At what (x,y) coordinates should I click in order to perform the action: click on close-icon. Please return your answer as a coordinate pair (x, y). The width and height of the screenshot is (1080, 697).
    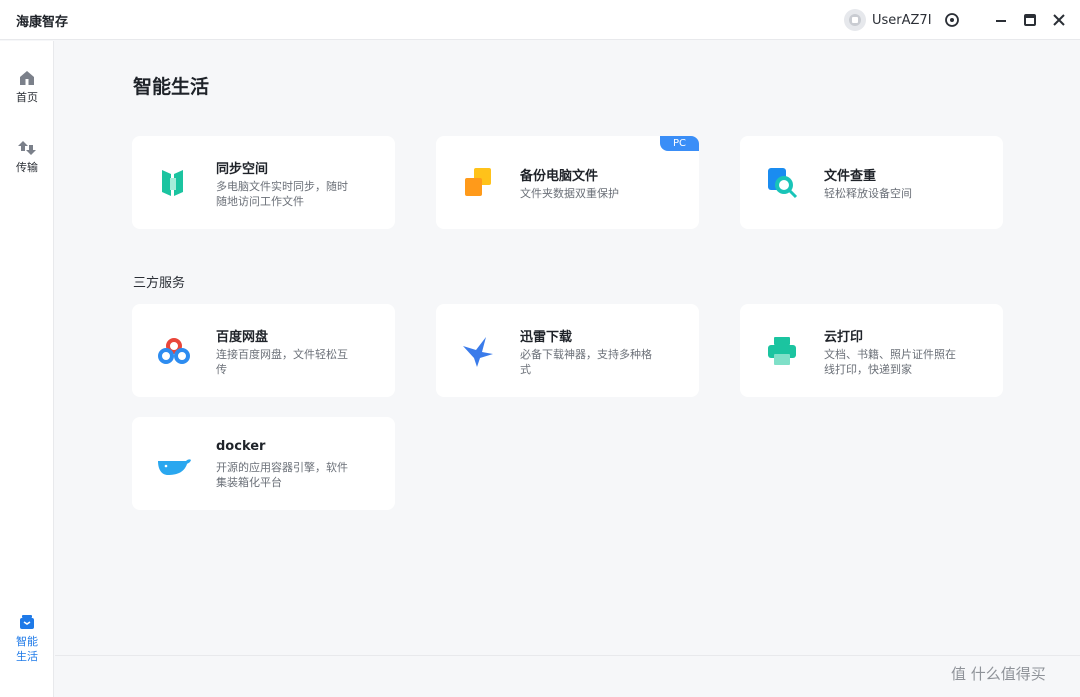
    Looking at the image, I should click on (1059, 20).